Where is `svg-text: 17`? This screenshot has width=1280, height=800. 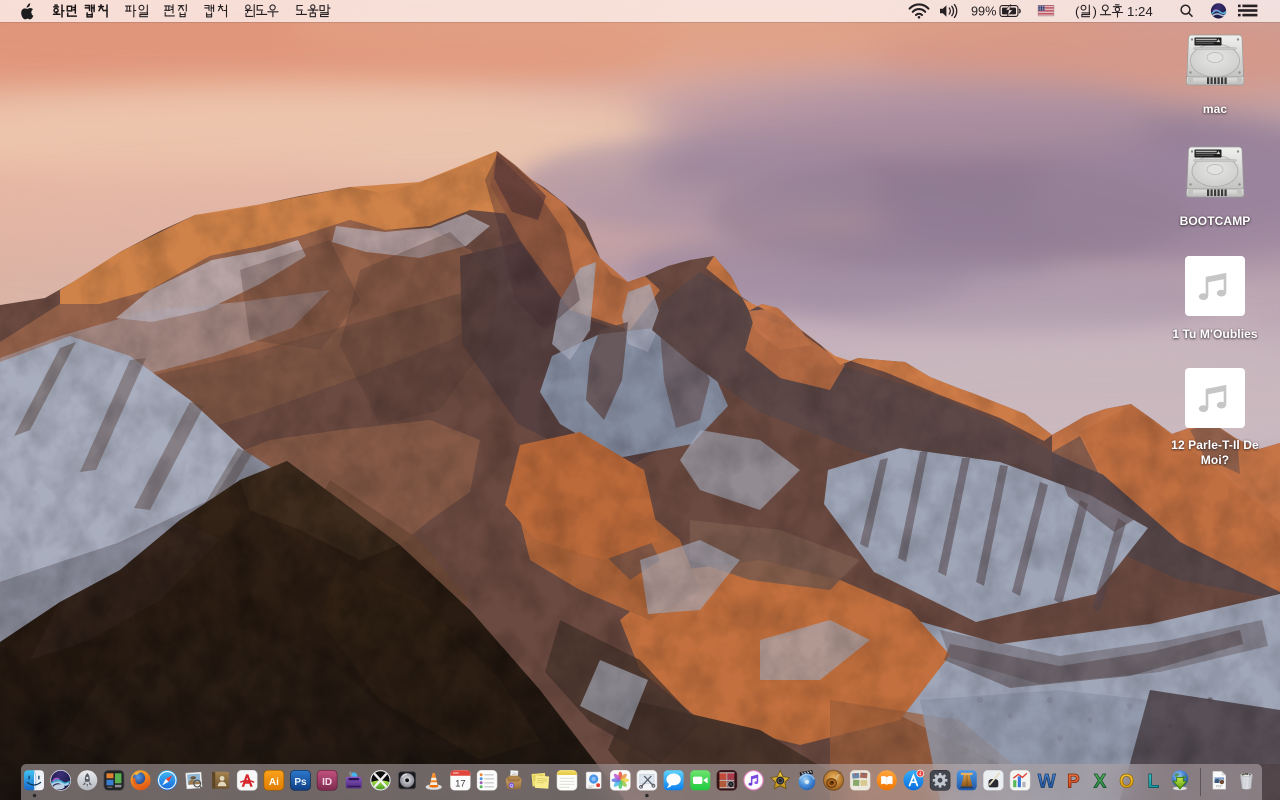 svg-text: 17 is located at coordinates (460, 783).